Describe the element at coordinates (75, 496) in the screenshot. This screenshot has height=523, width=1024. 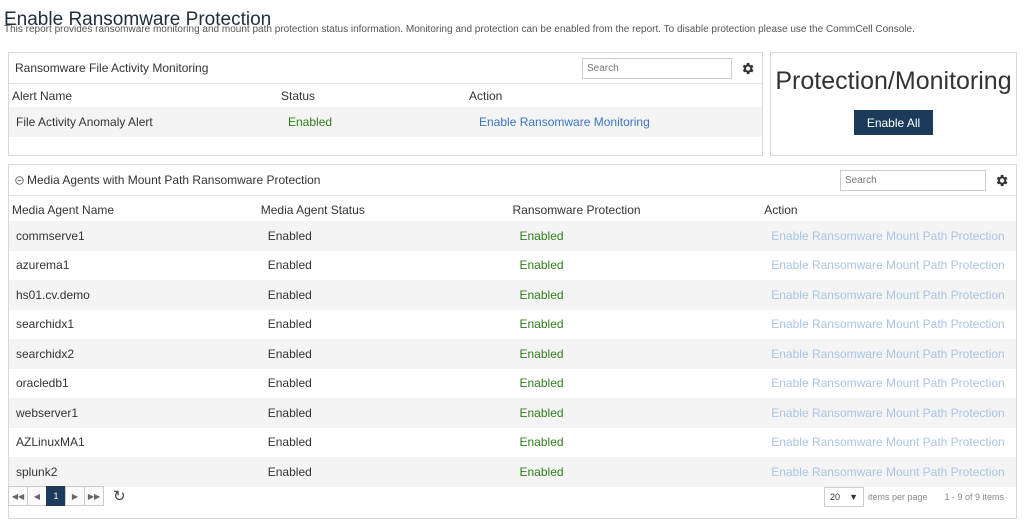
I see `next-page-icon: ▶` at that location.